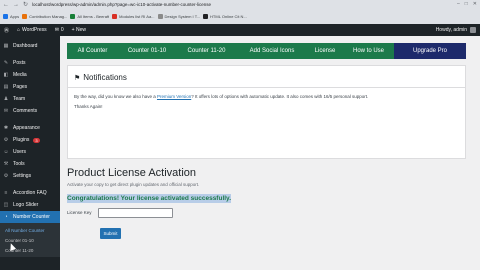 The height and width of the screenshot is (270, 480). What do you see at coordinates (475, 4) in the screenshot?
I see `close-icon: ✕` at bounding box center [475, 4].